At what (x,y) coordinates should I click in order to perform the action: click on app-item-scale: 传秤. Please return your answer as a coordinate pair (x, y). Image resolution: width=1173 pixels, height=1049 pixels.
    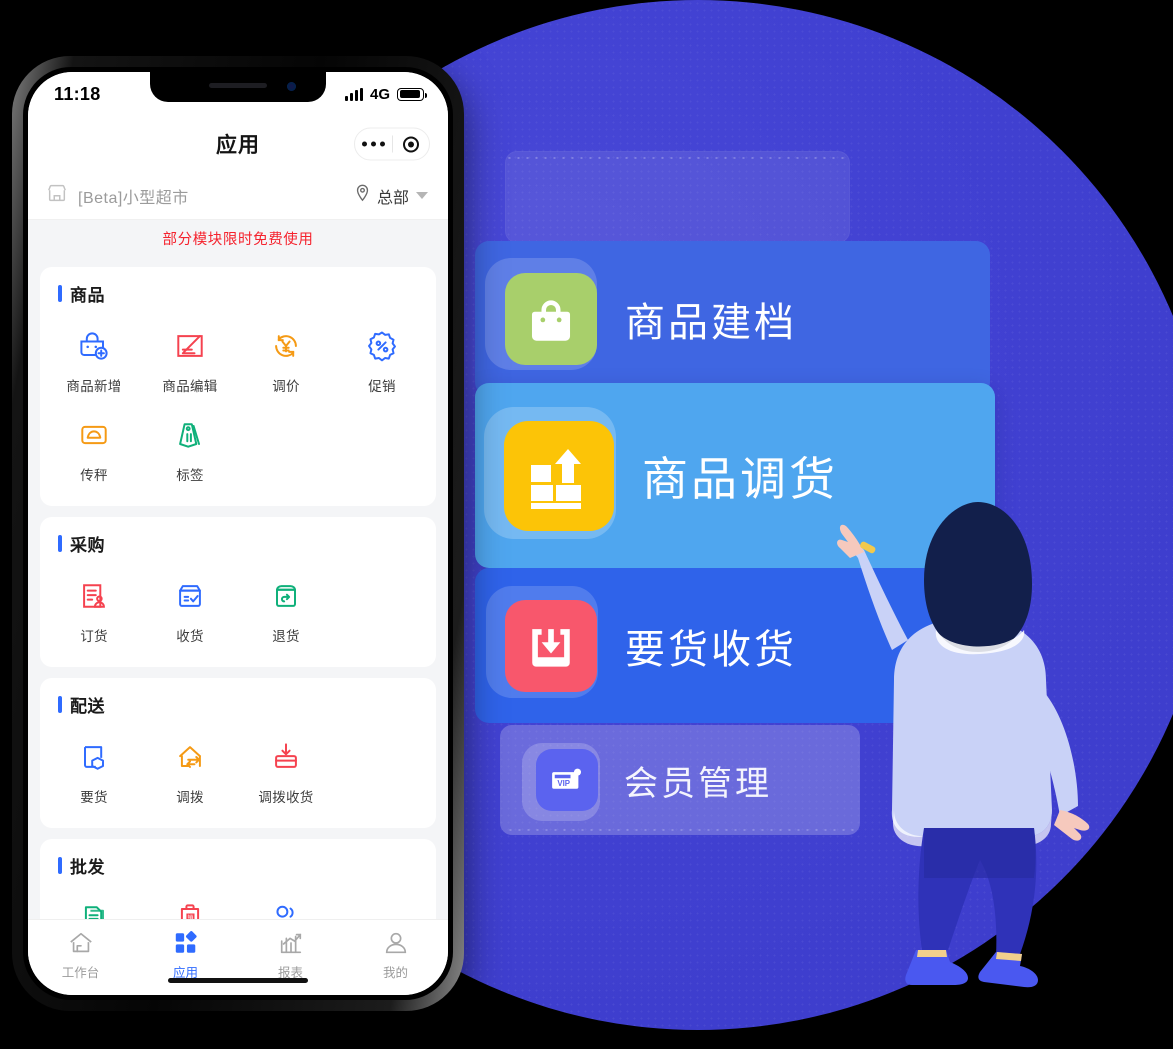
    Looking at the image, I should click on (94, 445).